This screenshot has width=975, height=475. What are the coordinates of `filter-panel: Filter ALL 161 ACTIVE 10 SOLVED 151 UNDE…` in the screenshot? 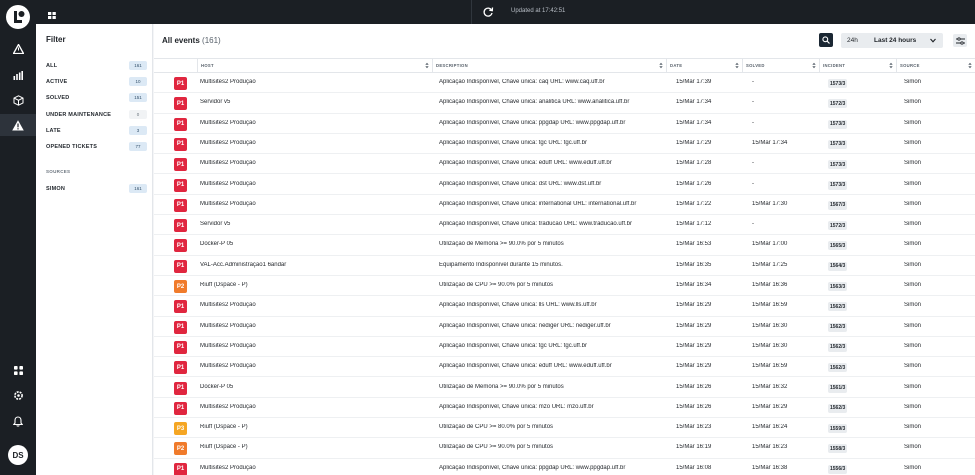 It's located at (94, 249).